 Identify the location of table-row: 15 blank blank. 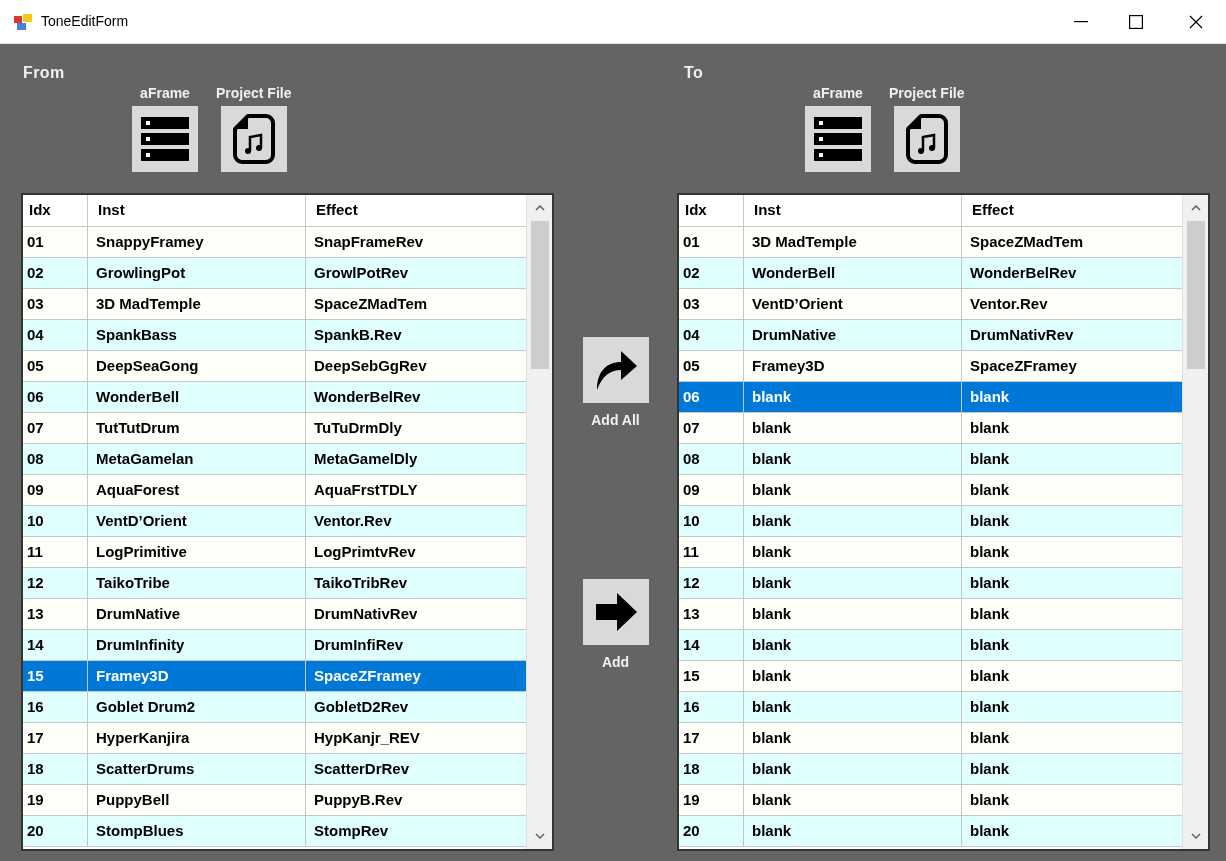
(930, 676).